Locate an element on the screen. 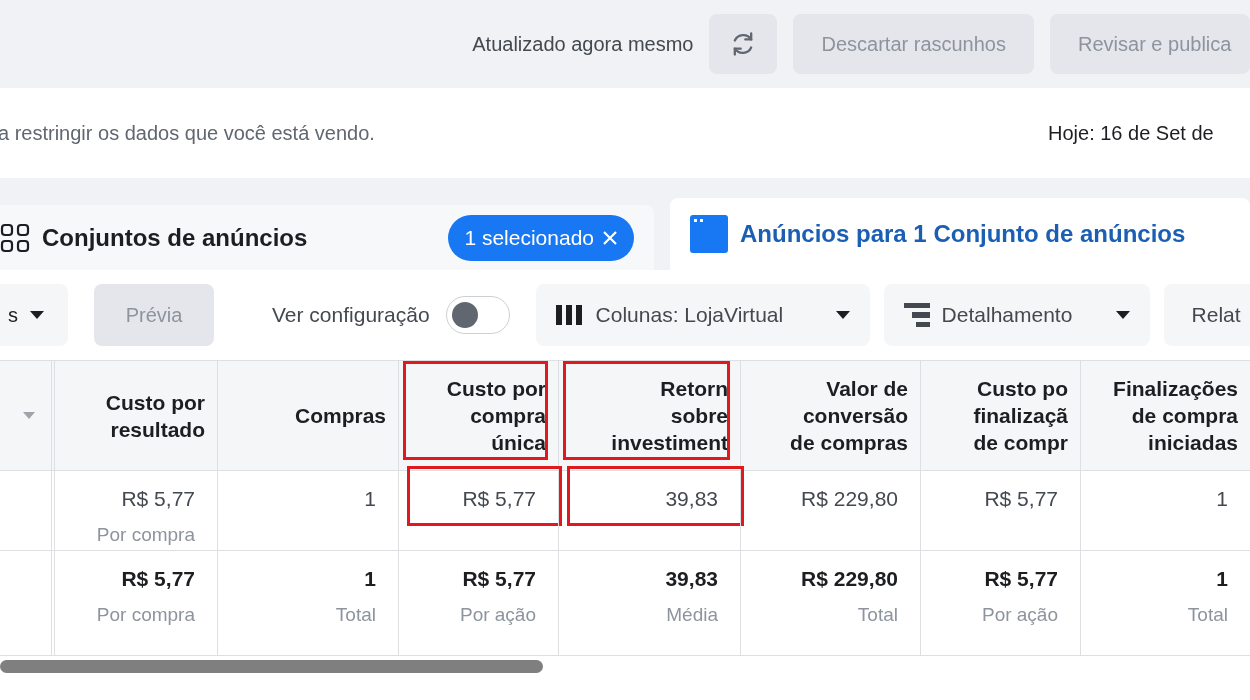  grid-icon is located at coordinates (15, 237).